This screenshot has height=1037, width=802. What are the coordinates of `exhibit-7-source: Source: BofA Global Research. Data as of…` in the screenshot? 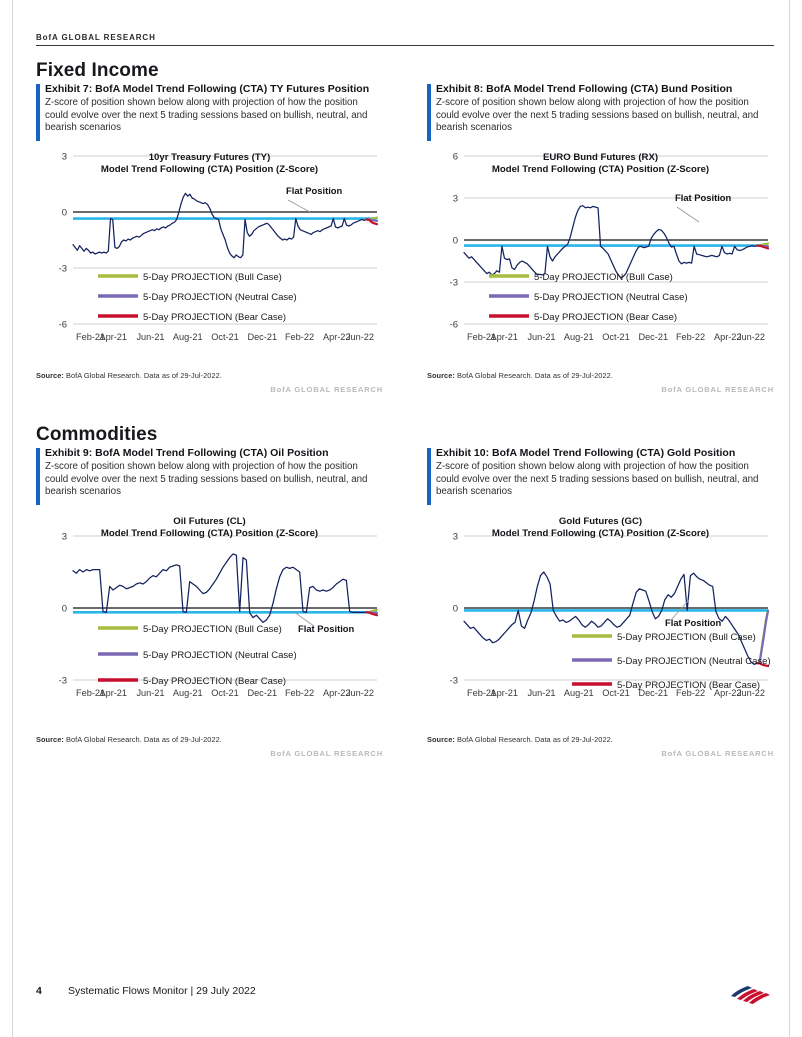 It's located at (129, 375).